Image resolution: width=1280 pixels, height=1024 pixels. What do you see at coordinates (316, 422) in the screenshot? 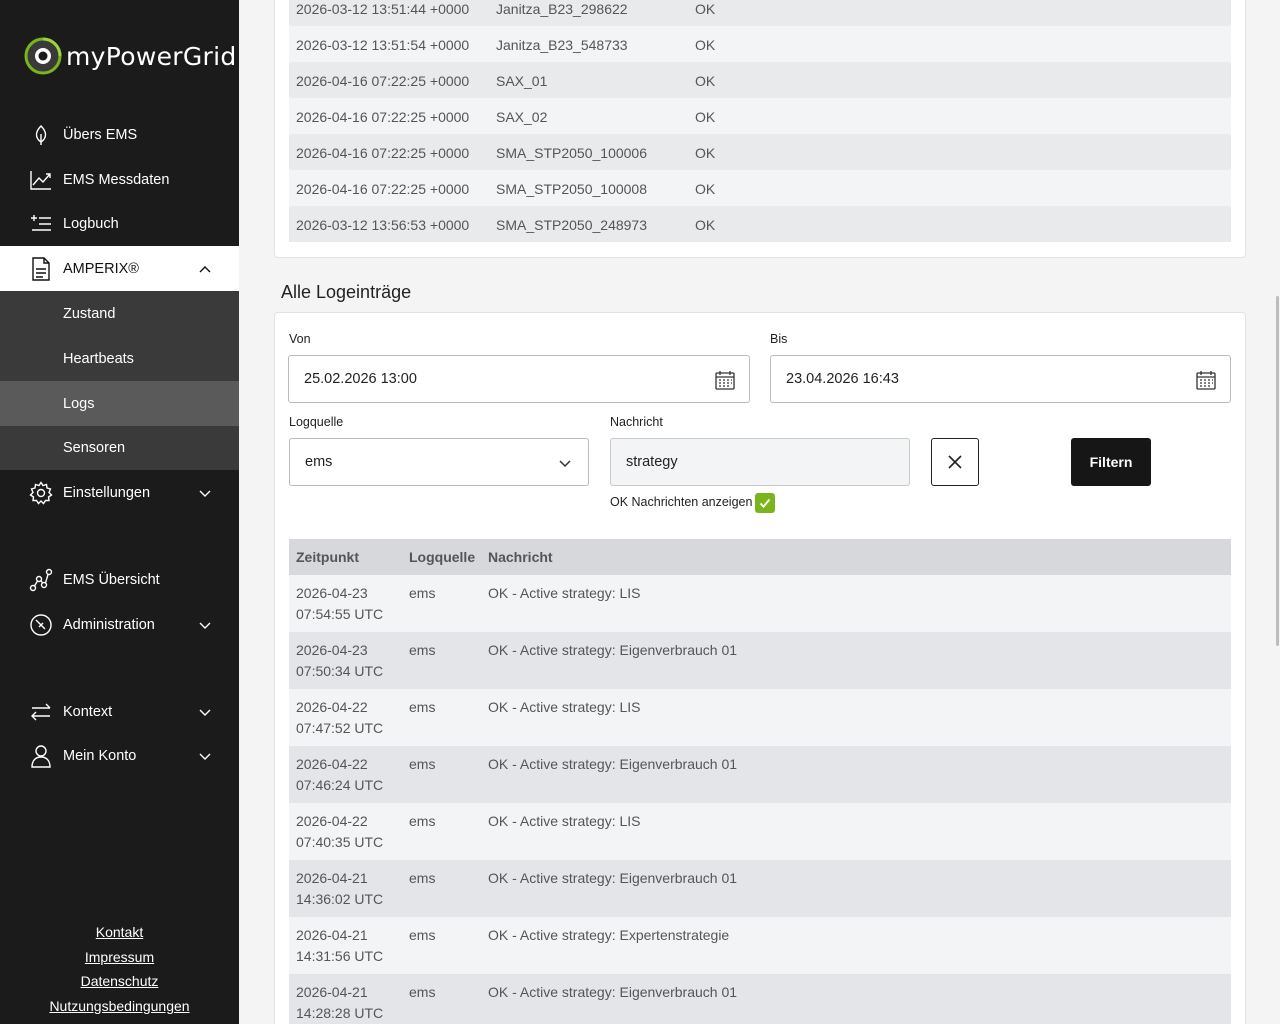
I see `source-label: Logquelle` at bounding box center [316, 422].